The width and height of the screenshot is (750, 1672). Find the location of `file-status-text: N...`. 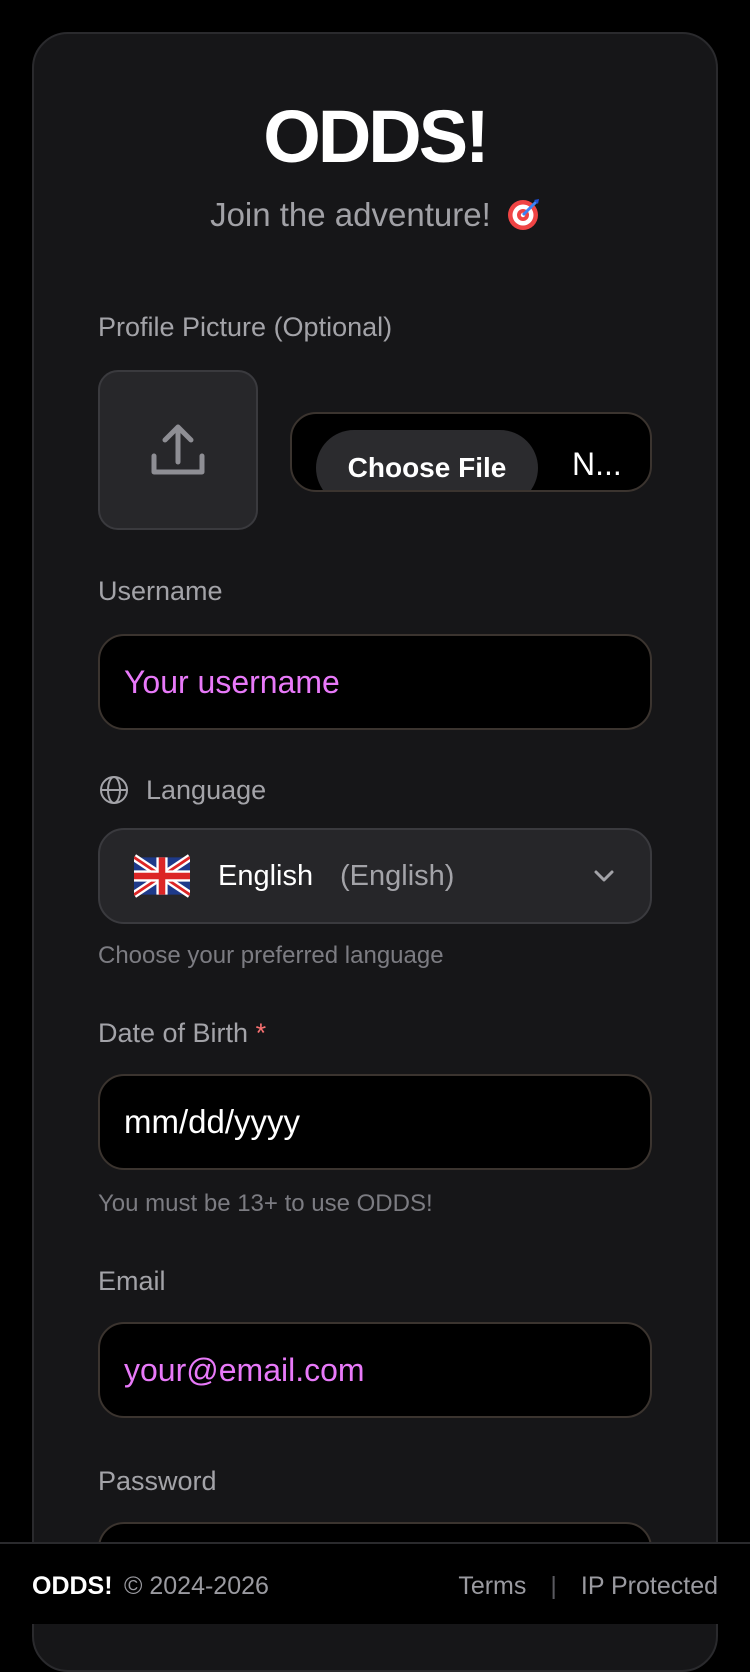

file-status-text: N... is located at coordinates (597, 464).